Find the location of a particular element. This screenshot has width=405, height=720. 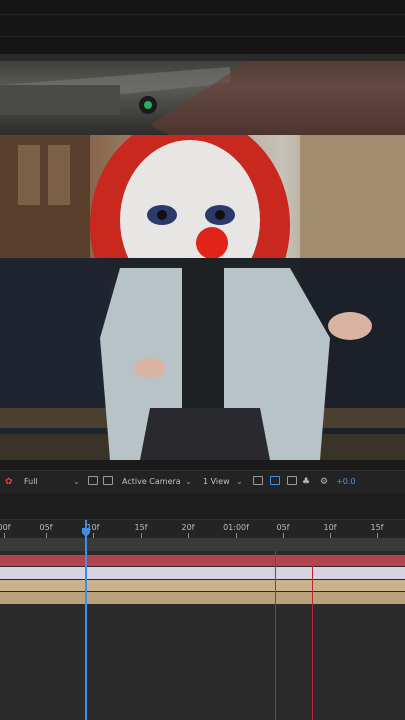

resolution-dropdown-icon: ⌄ is located at coordinates (76, 482).